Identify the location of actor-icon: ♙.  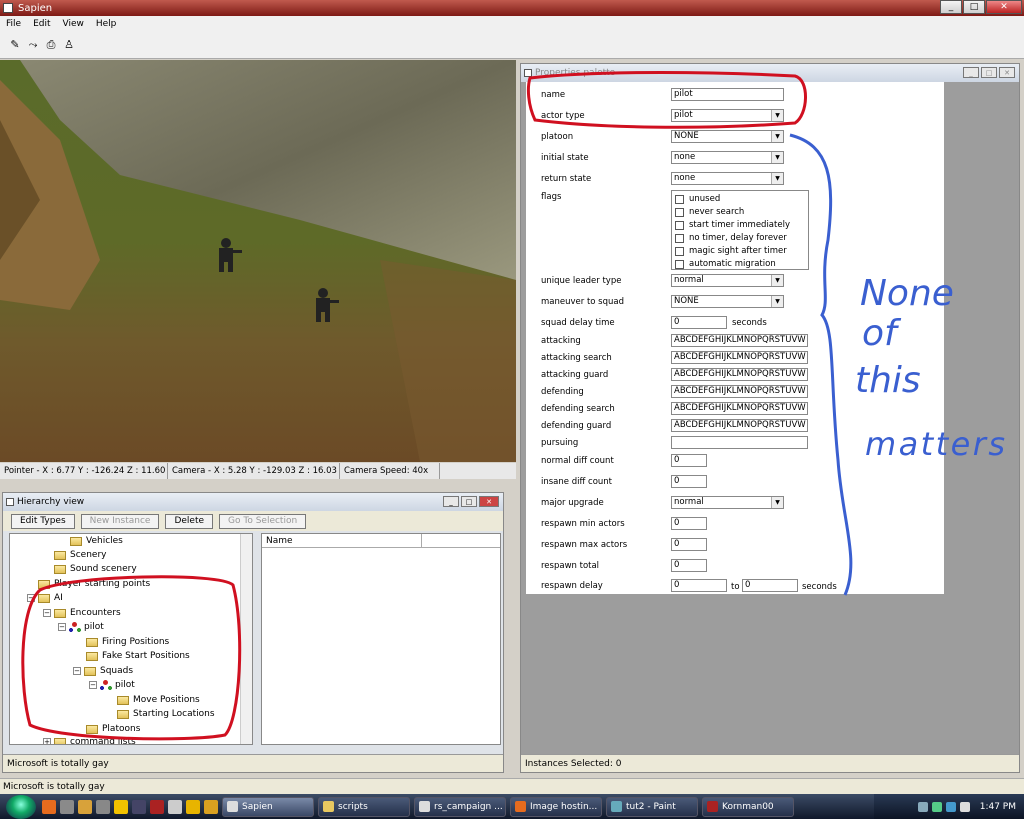
(69, 45).